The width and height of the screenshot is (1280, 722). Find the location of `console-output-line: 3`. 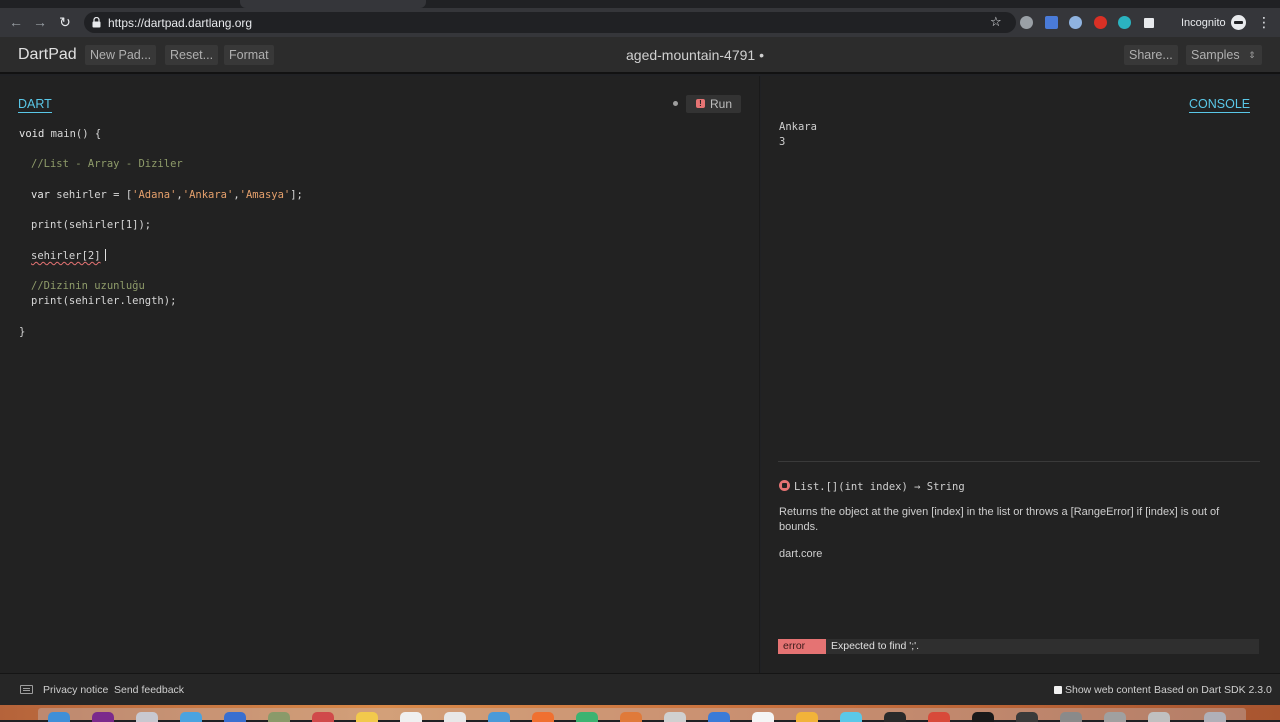

console-output-line: 3 is located at coordinates (782, 142).